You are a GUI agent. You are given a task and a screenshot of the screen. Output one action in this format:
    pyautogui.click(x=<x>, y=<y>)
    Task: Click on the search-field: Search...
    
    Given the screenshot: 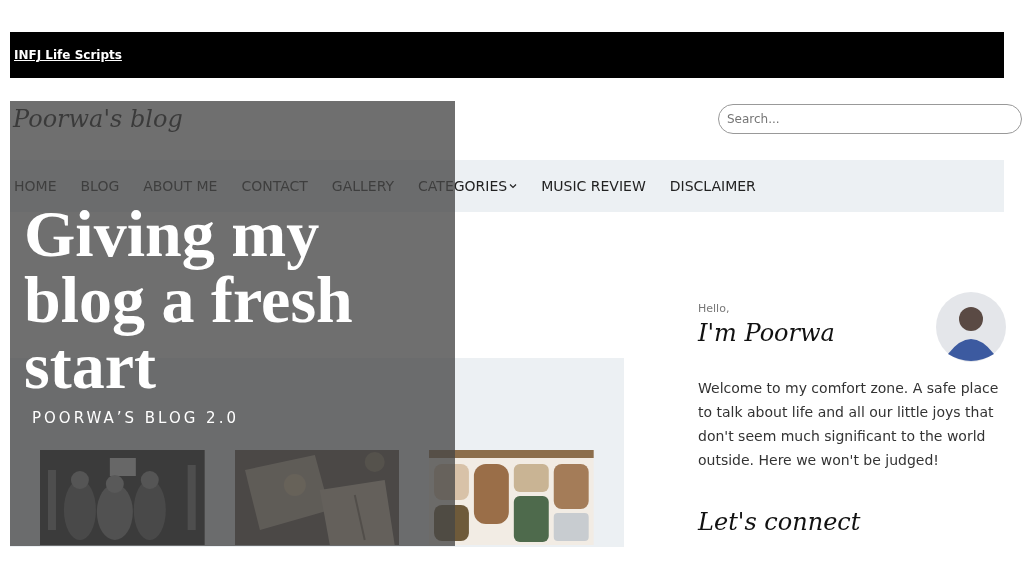 What is the action you would take?
    pyautogui.click(x=870, y=119)
    